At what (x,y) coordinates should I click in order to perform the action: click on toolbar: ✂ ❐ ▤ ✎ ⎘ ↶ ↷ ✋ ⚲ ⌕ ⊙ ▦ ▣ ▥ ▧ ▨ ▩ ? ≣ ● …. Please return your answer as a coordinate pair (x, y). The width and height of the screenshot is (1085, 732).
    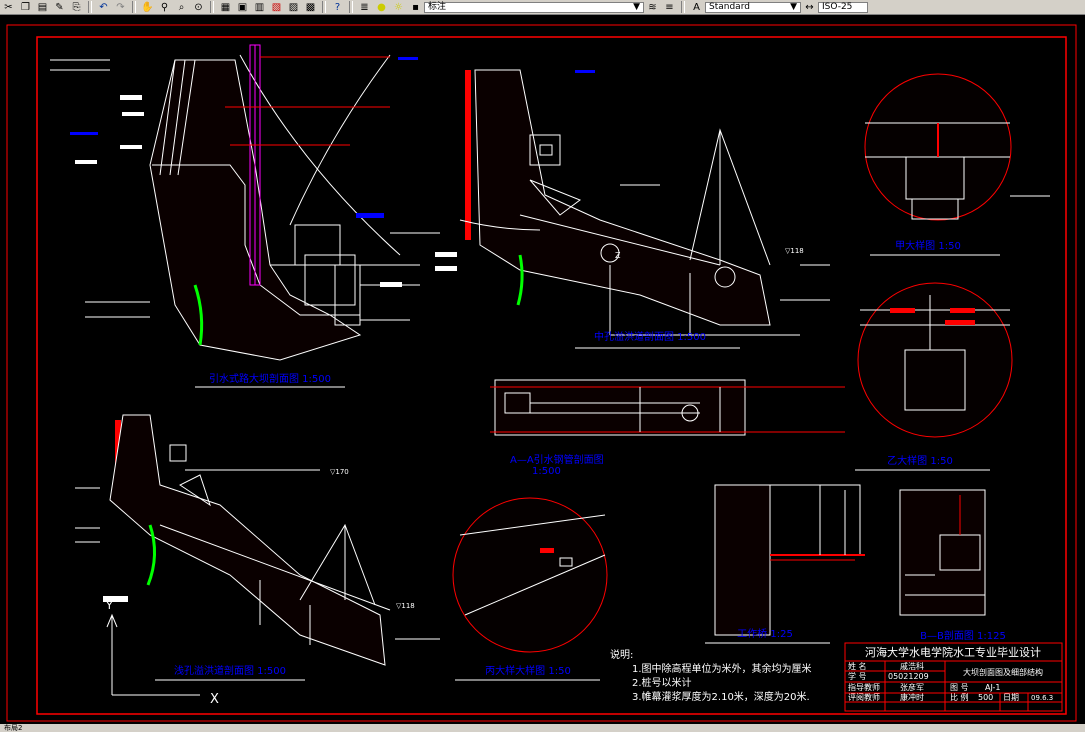
    Looking at the image, I should click on (542, 7).